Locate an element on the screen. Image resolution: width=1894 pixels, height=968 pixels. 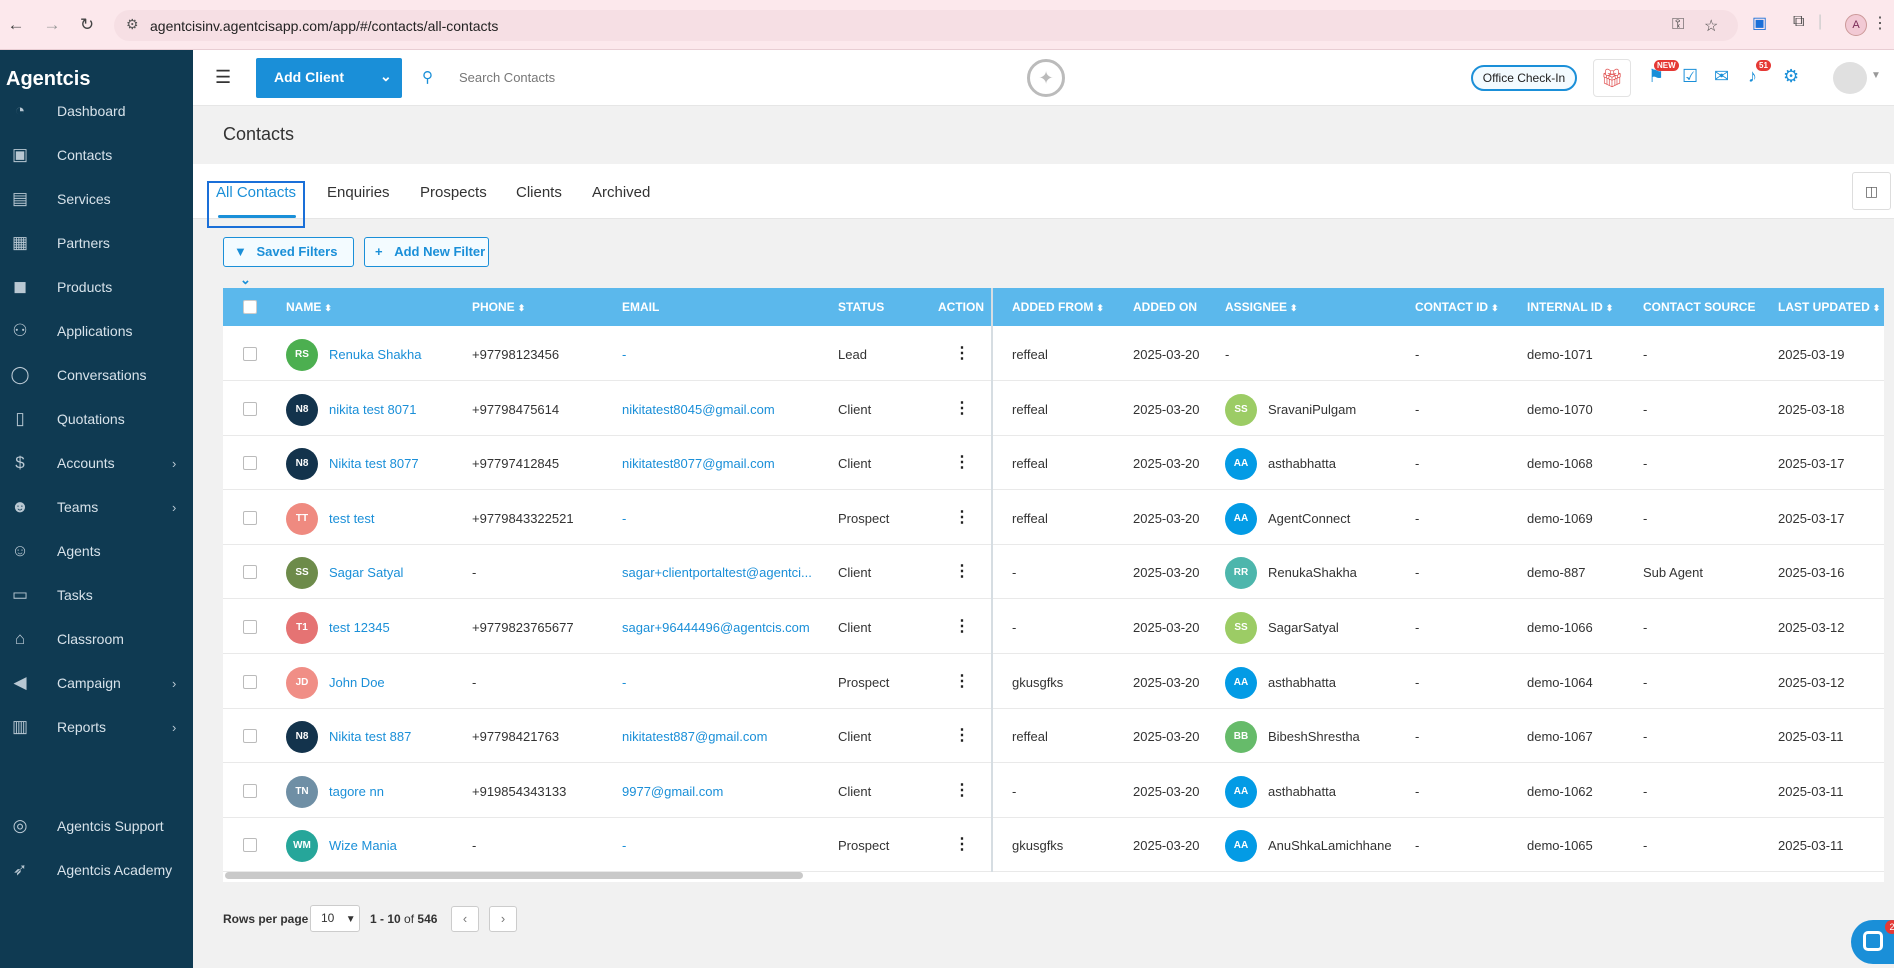
column-header-added-from: ADDED FROM ⬍ is located at coordinates (1058, 307).